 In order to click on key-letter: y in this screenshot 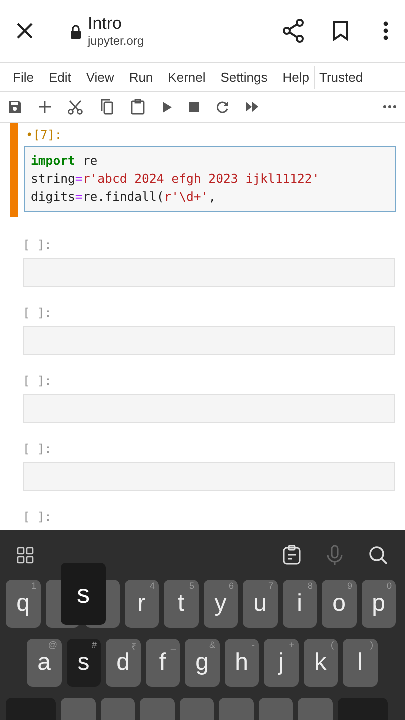, I will do `click(220, 604)`.